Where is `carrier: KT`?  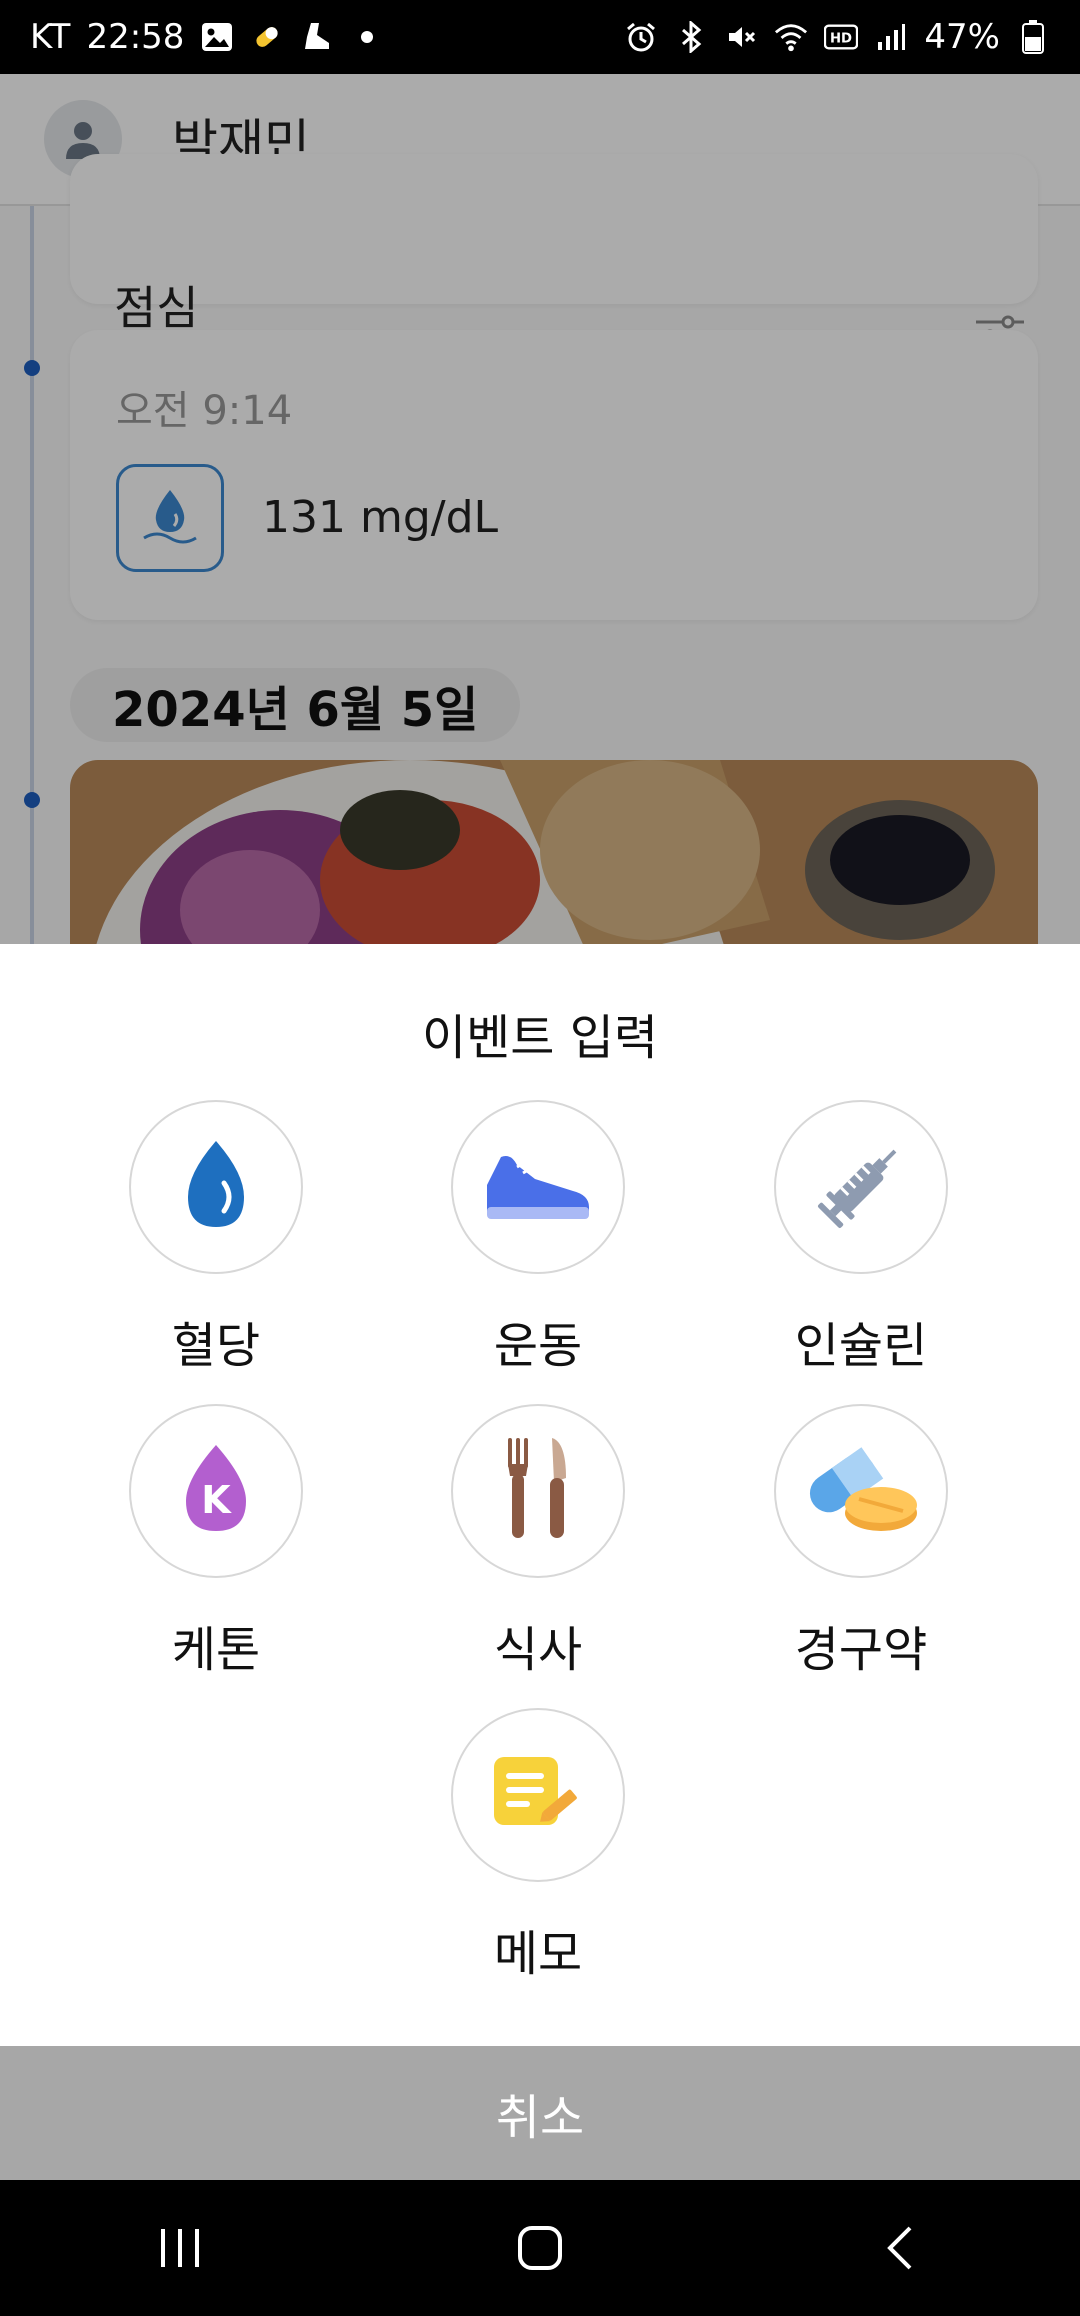
carrier: KT is located at coordinates (50, 37).